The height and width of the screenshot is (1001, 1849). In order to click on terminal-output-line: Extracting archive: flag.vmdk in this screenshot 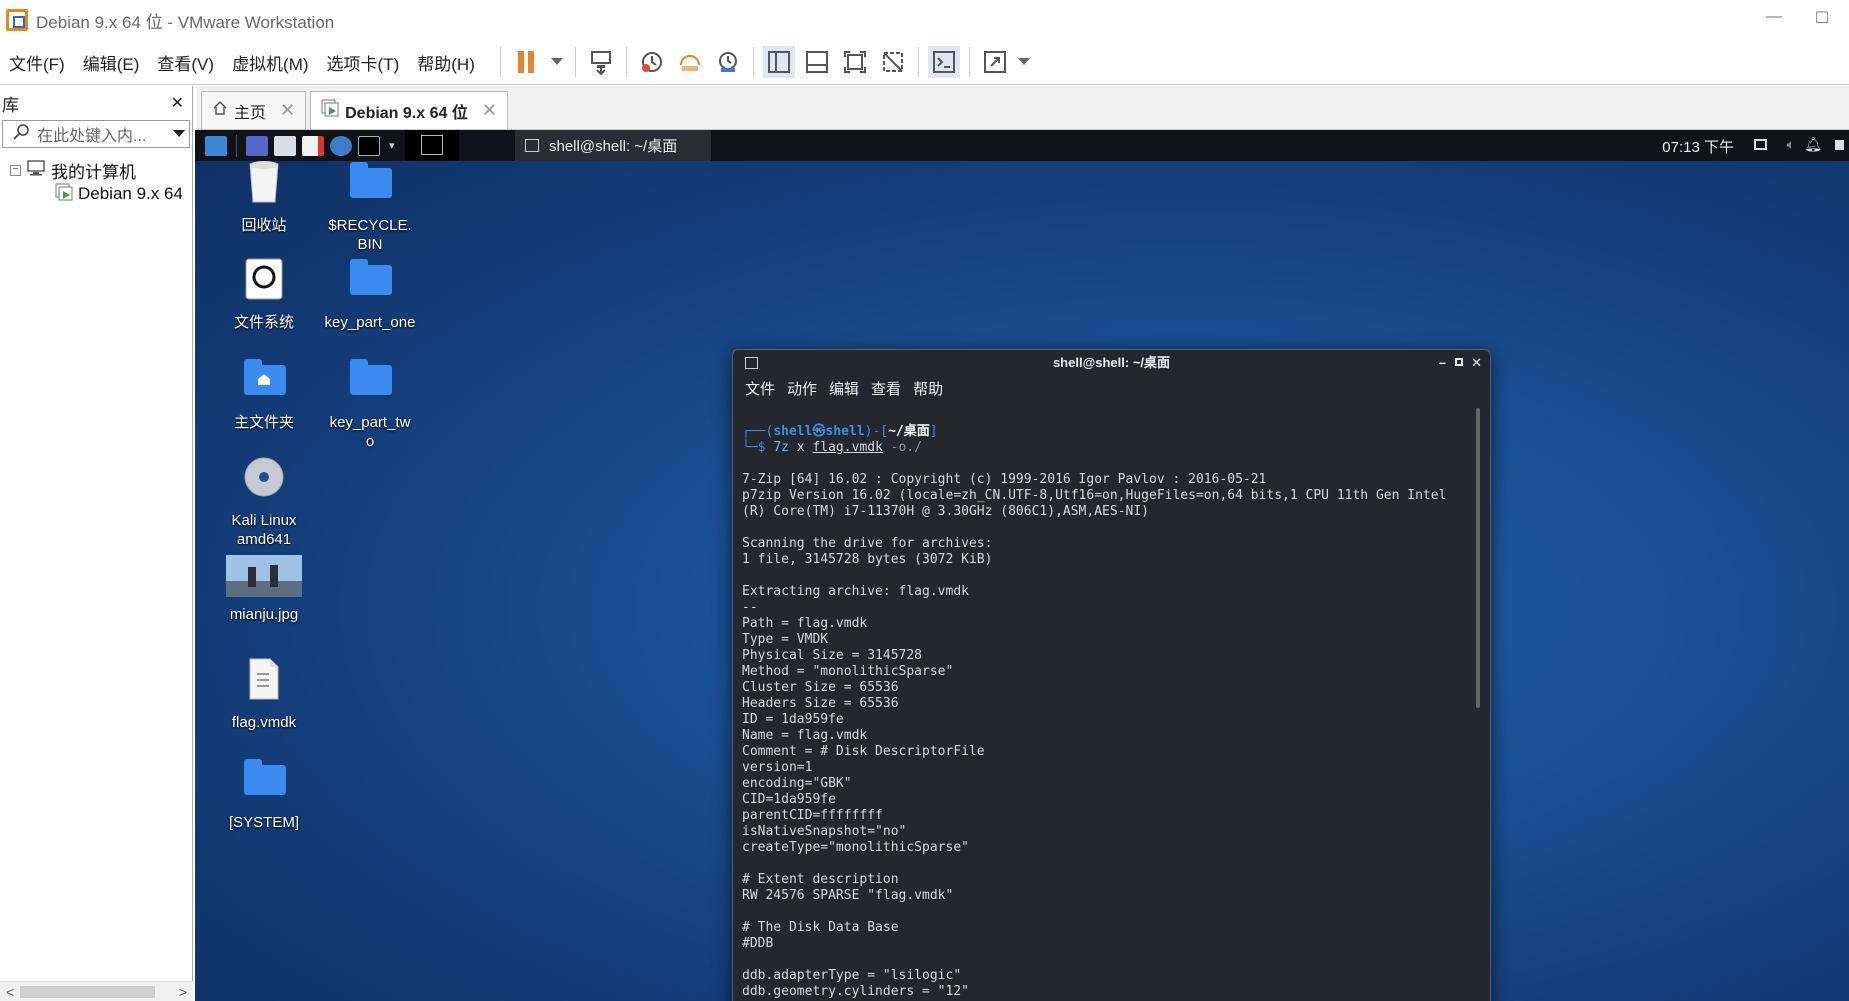, I will do `click(855, 591)`.